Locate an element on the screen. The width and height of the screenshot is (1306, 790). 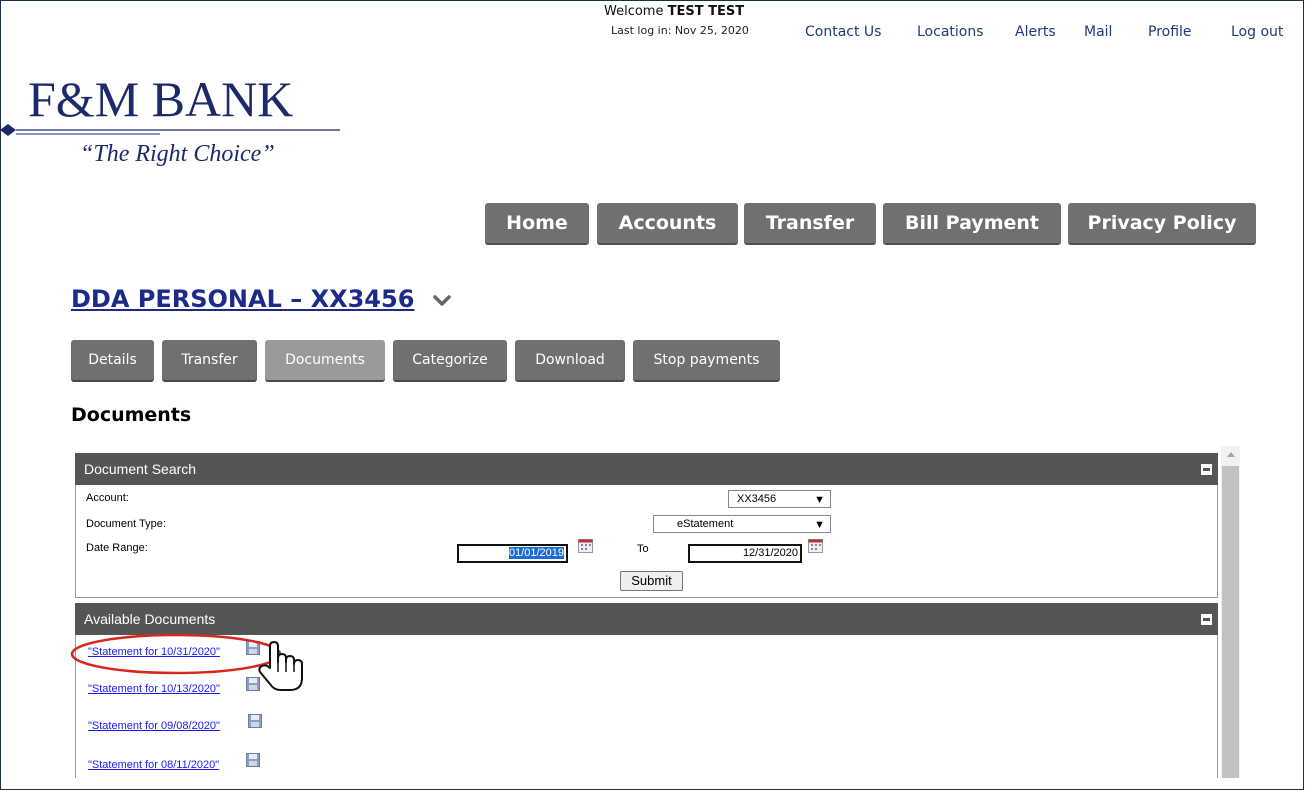
date-to-input: 12/31/2020 is located at coordinates (745, 553).